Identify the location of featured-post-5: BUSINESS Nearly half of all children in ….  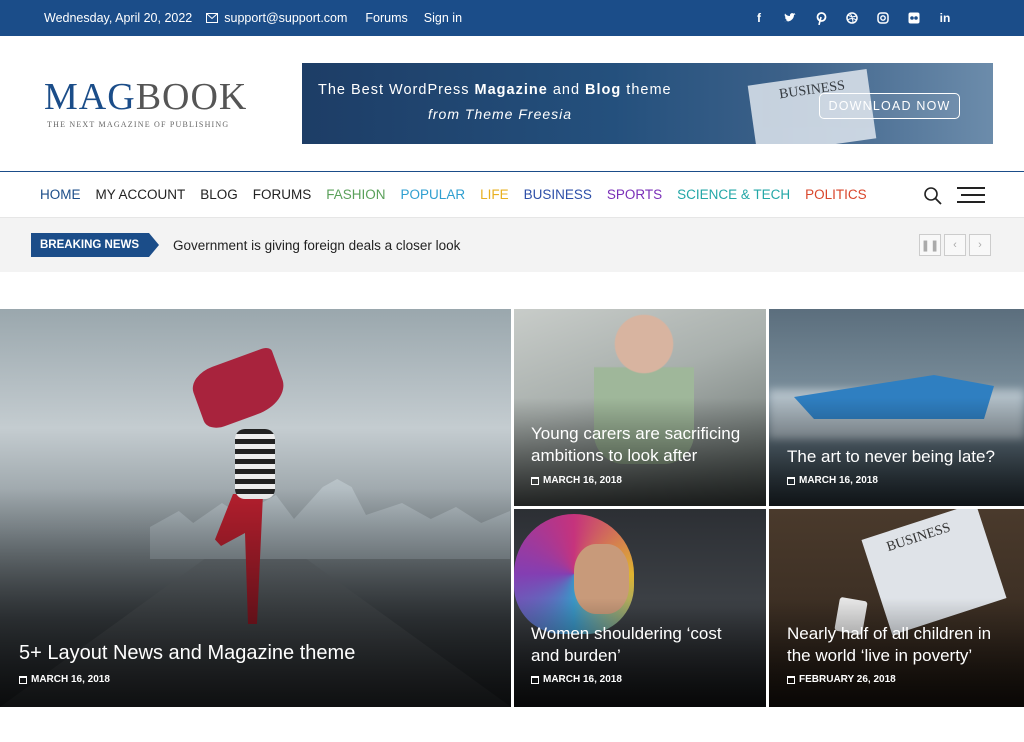
(896, 608).